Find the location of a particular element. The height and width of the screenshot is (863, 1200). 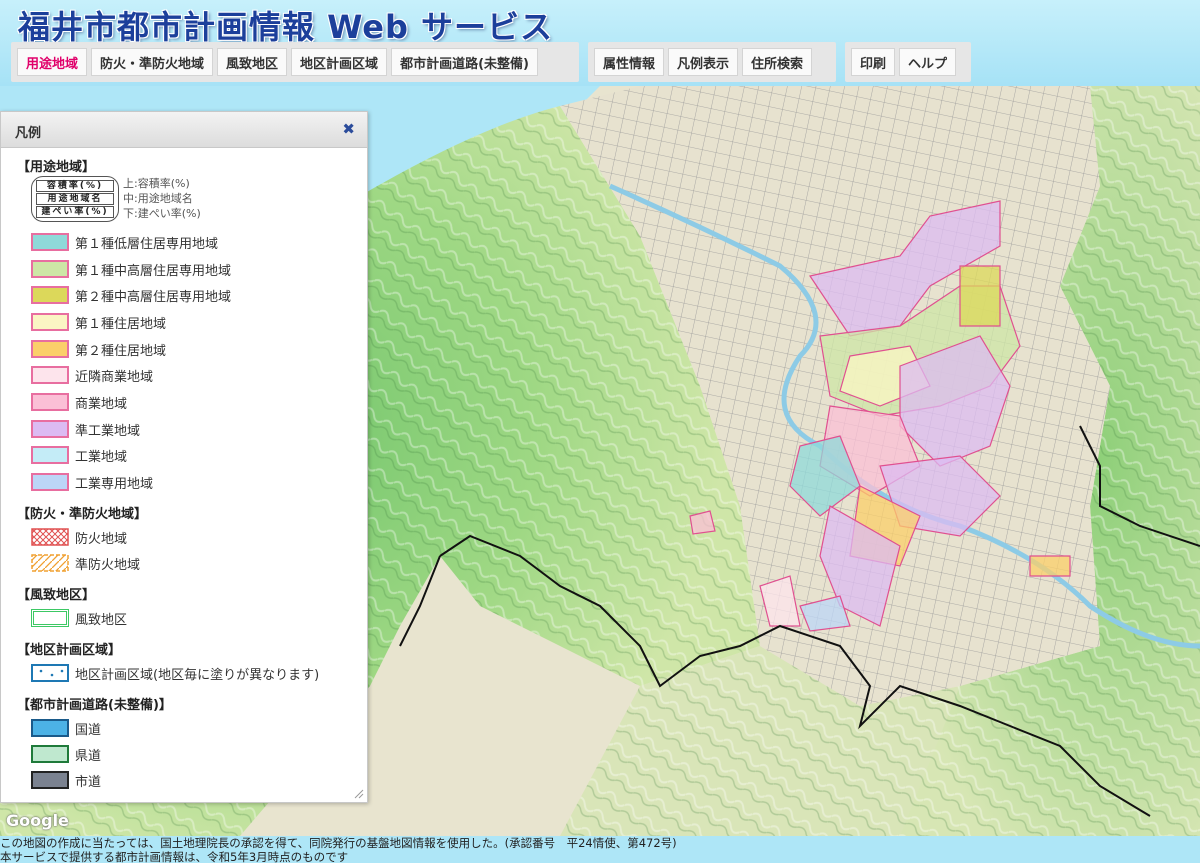

legend-section-bouka-title: 【防火・準防火地域】 is located at coordinates (82, 514).